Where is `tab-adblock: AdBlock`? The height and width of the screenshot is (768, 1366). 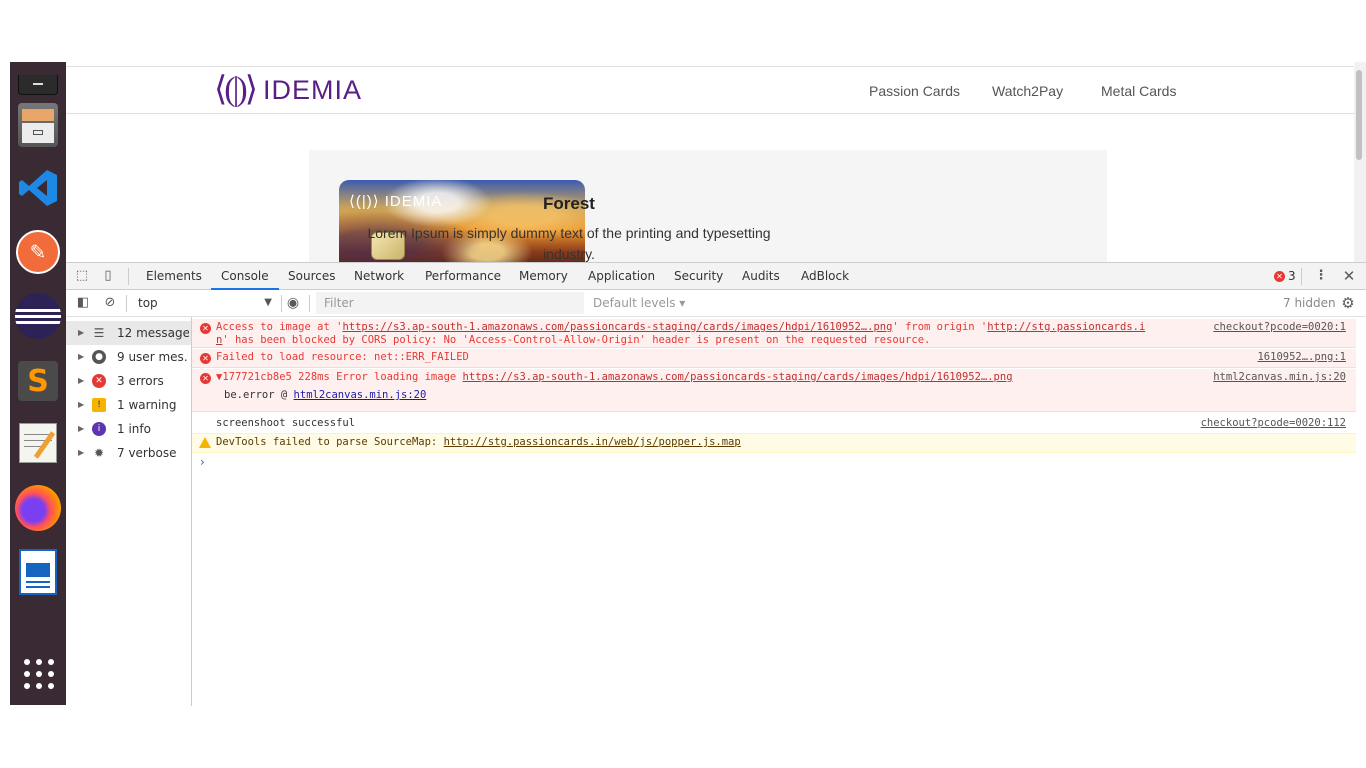
tab-adblock: AdBlock is located at coordinates (825, 276).